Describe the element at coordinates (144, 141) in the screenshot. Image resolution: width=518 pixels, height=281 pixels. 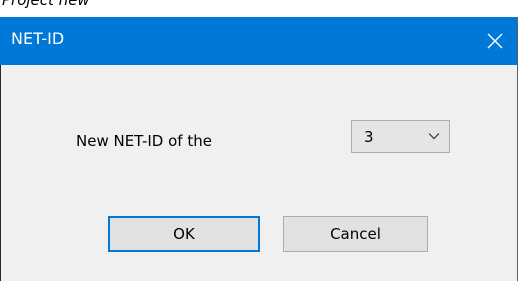
I see `netid-prompt-label: New NET-ID of the` at that location.